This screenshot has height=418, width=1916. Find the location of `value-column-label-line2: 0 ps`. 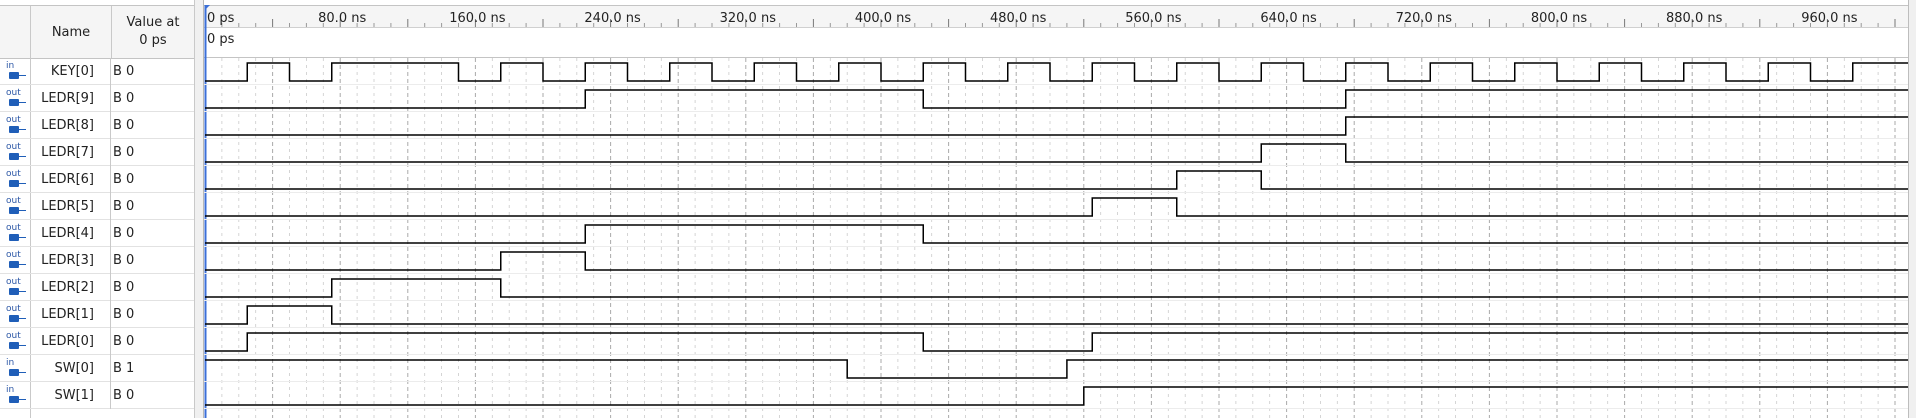

value-column-label-line2: 0 ps is located at coordinates (153, 40).